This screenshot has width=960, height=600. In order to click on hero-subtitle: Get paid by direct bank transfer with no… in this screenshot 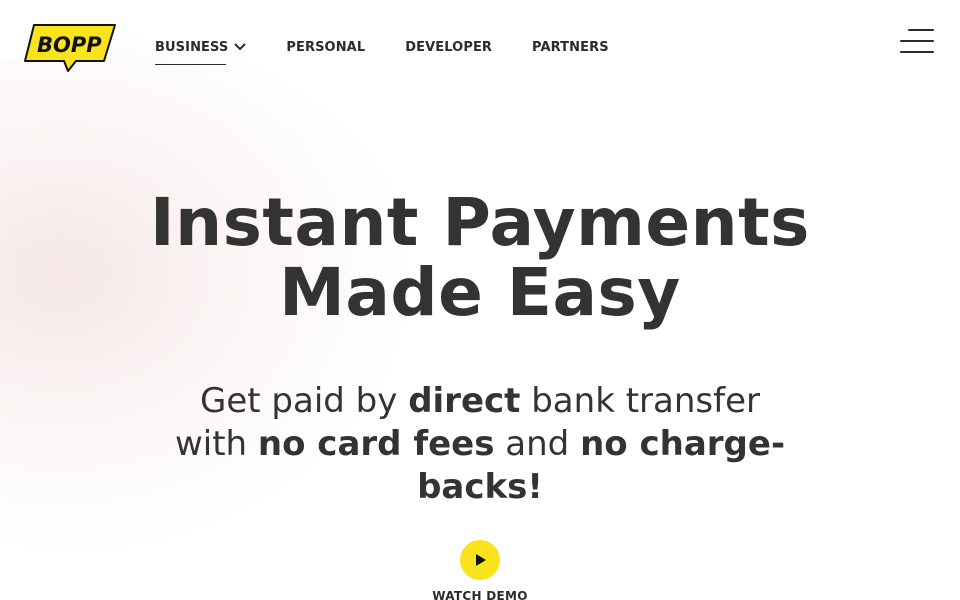, I will do `click(480, 444)`.